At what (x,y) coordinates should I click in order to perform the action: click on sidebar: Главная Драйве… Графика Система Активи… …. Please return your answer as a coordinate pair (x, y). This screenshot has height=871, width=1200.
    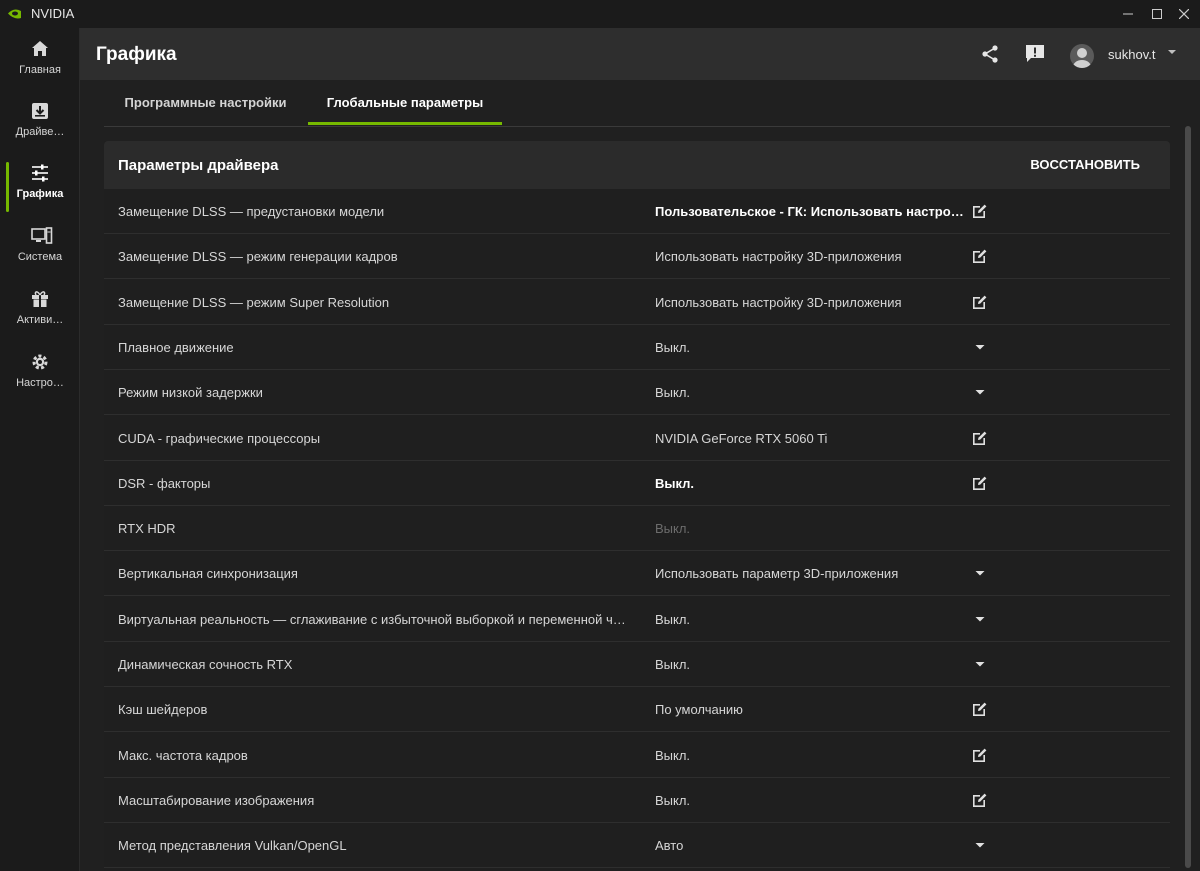
    Looking at the image, I should click on (40, 449).